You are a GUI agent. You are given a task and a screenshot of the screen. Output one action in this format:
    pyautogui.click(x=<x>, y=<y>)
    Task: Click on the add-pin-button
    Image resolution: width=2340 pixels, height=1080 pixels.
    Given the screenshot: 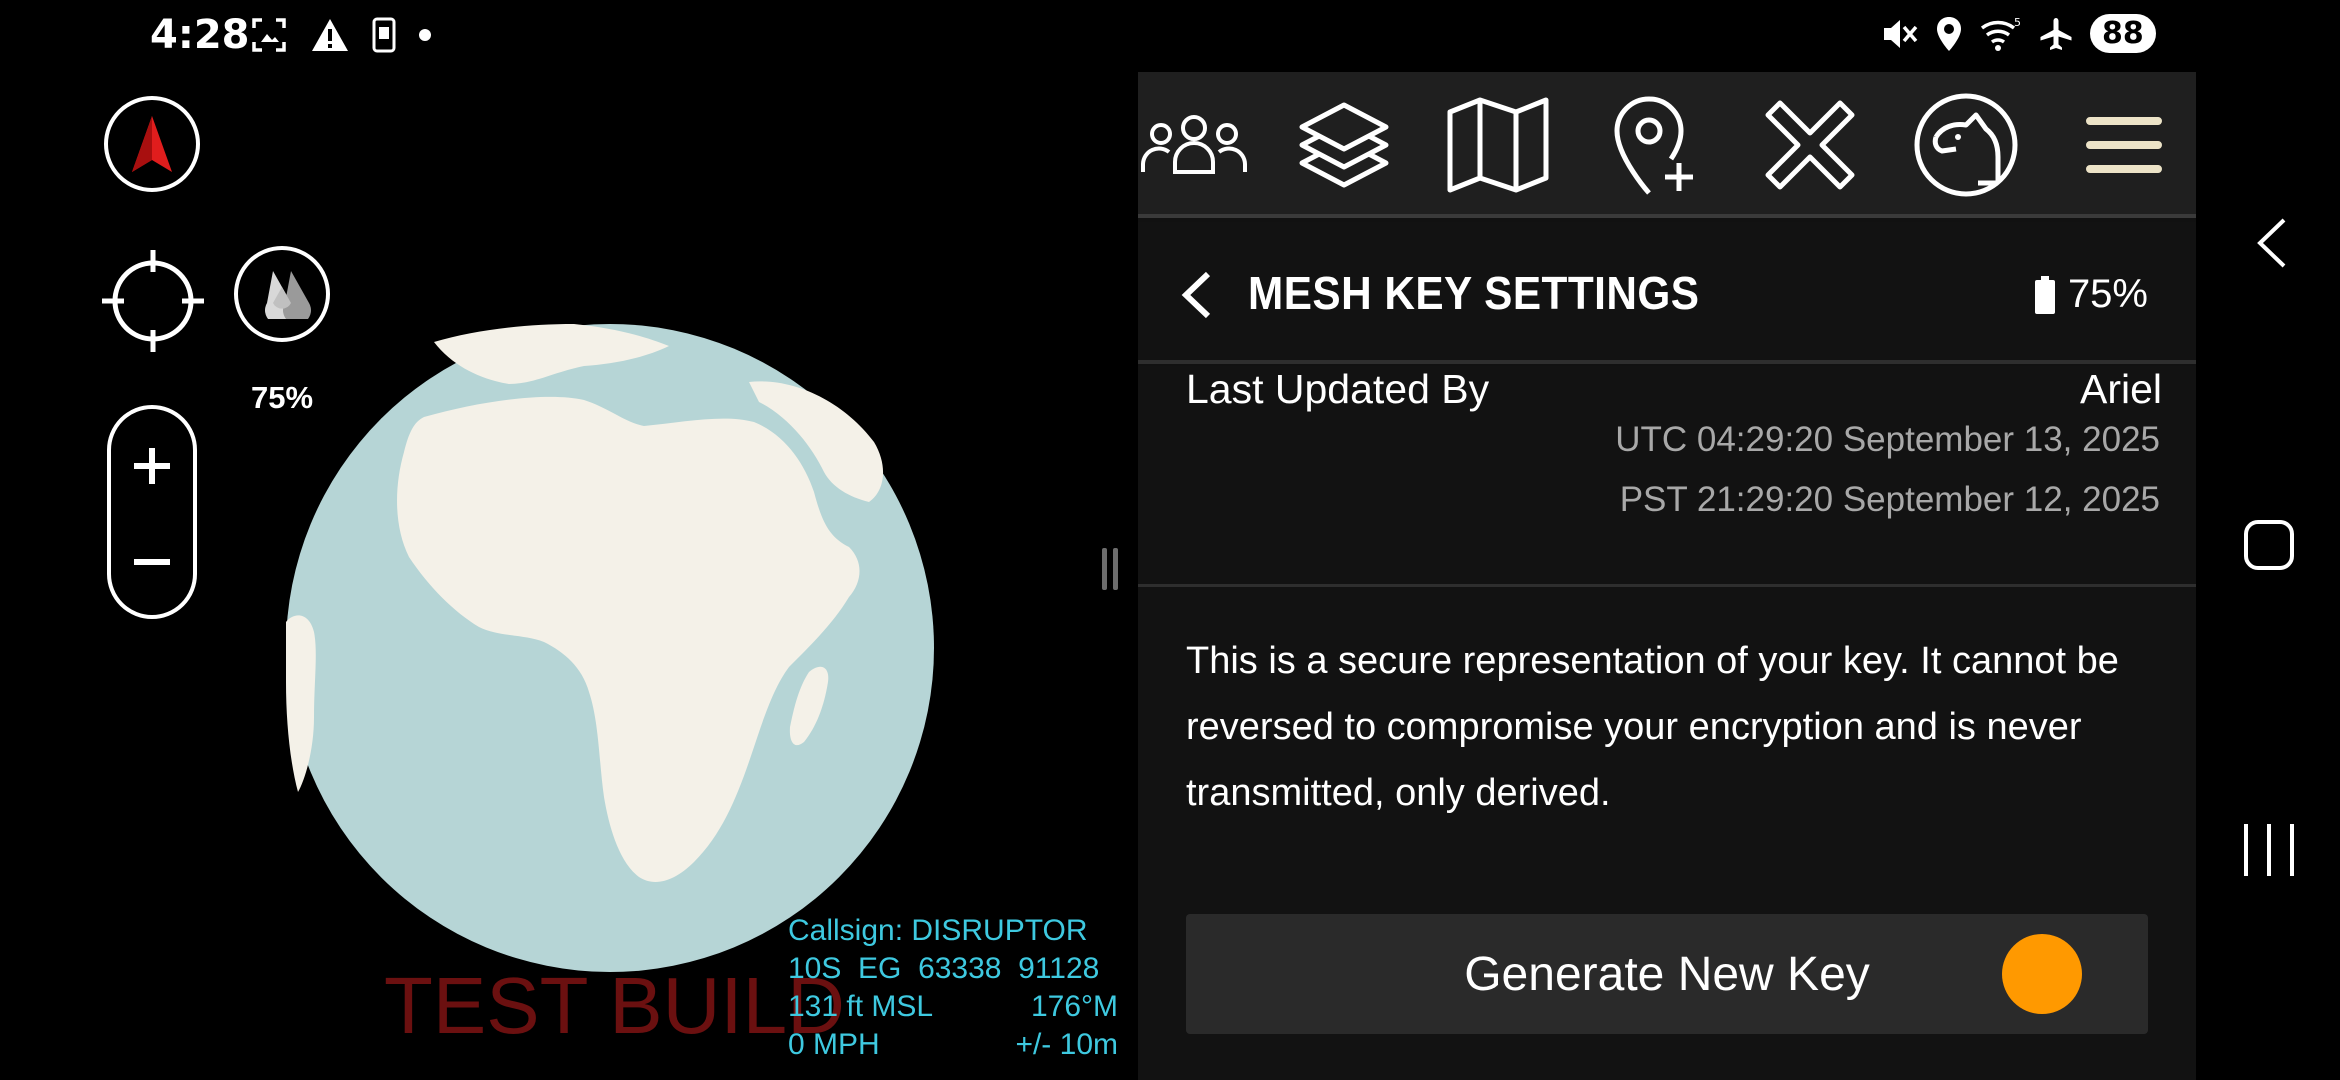 What is the action you would take?
    pyautogui.click(x=1654, y=145)
    